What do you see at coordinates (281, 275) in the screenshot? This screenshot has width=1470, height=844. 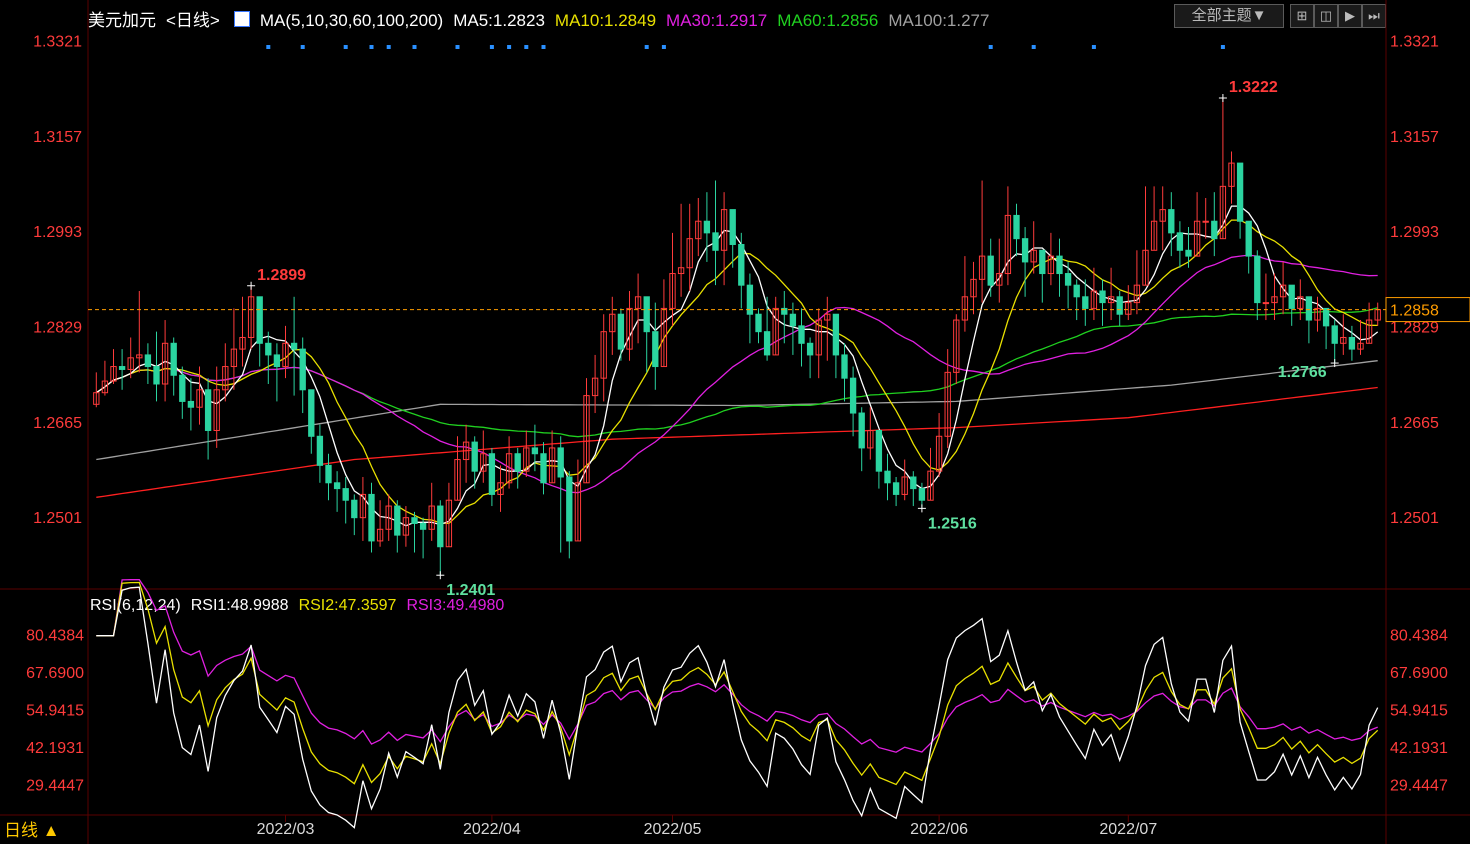 I see `high-annotation: 1.2899` at bounding box center [281, 275].